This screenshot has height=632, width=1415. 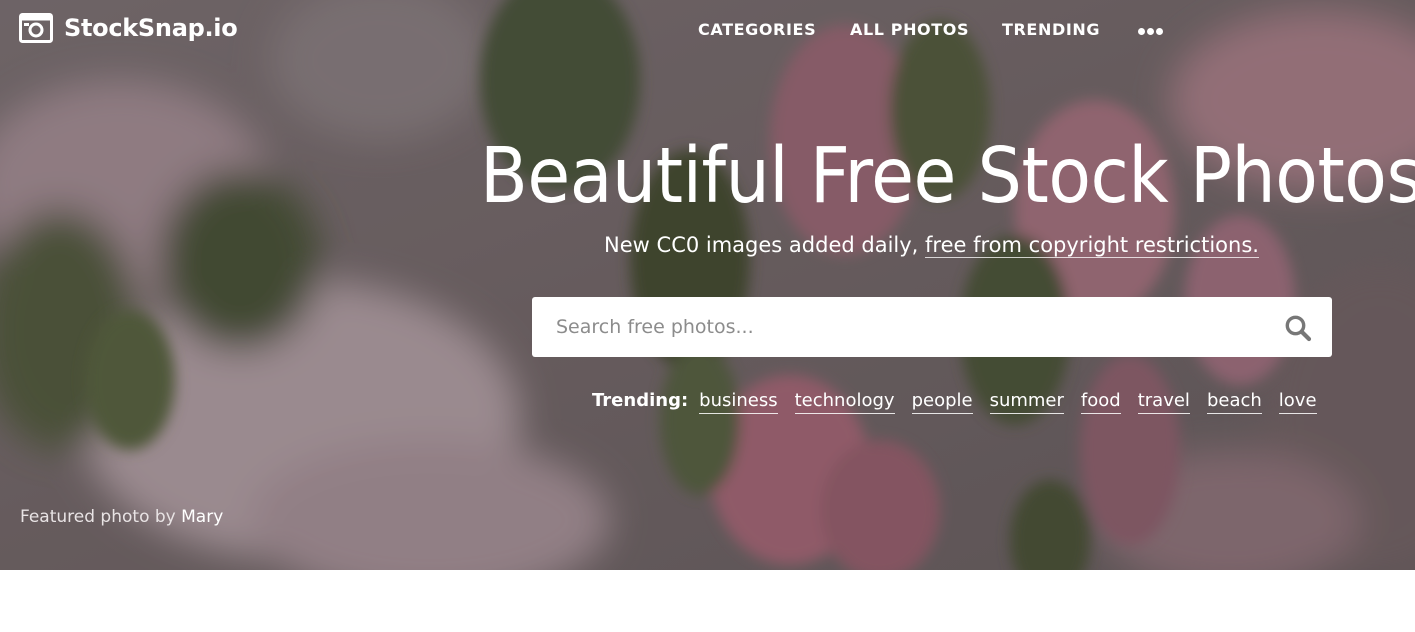 What do you see at coordinates (1298, 328) in the screenshot?
I see `search-icon` at bounding box center [1298, 328].